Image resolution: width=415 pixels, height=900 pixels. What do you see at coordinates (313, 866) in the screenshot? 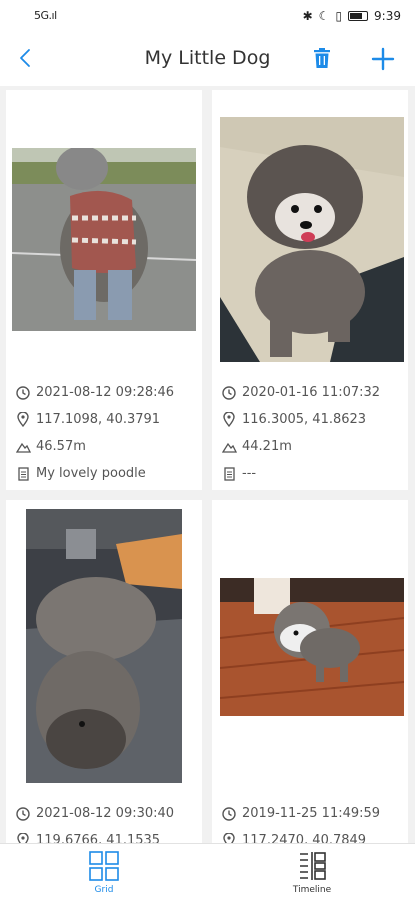
I see `timeline-icon` at bounding box center [313, 866].